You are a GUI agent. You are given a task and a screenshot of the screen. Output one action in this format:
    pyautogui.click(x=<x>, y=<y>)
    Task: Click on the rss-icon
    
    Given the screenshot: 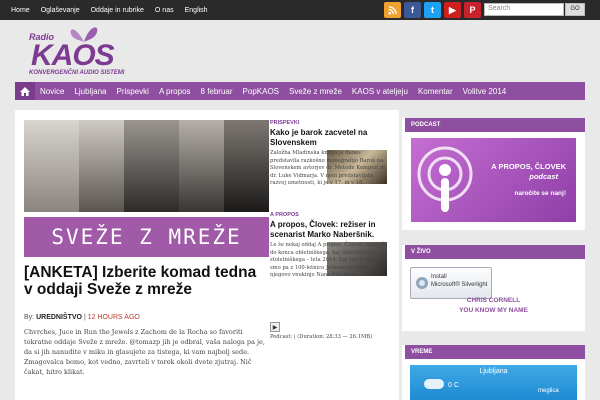 What is the action you would take?
    pyautogui.click(x=392, y=10)
    